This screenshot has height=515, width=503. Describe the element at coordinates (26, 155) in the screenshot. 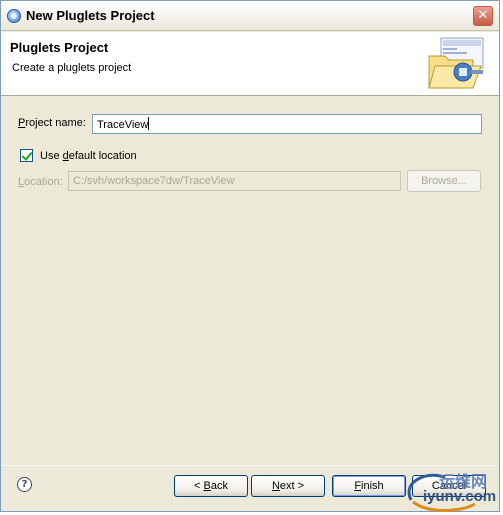

I see `use-default-location-checkbox` at that location.